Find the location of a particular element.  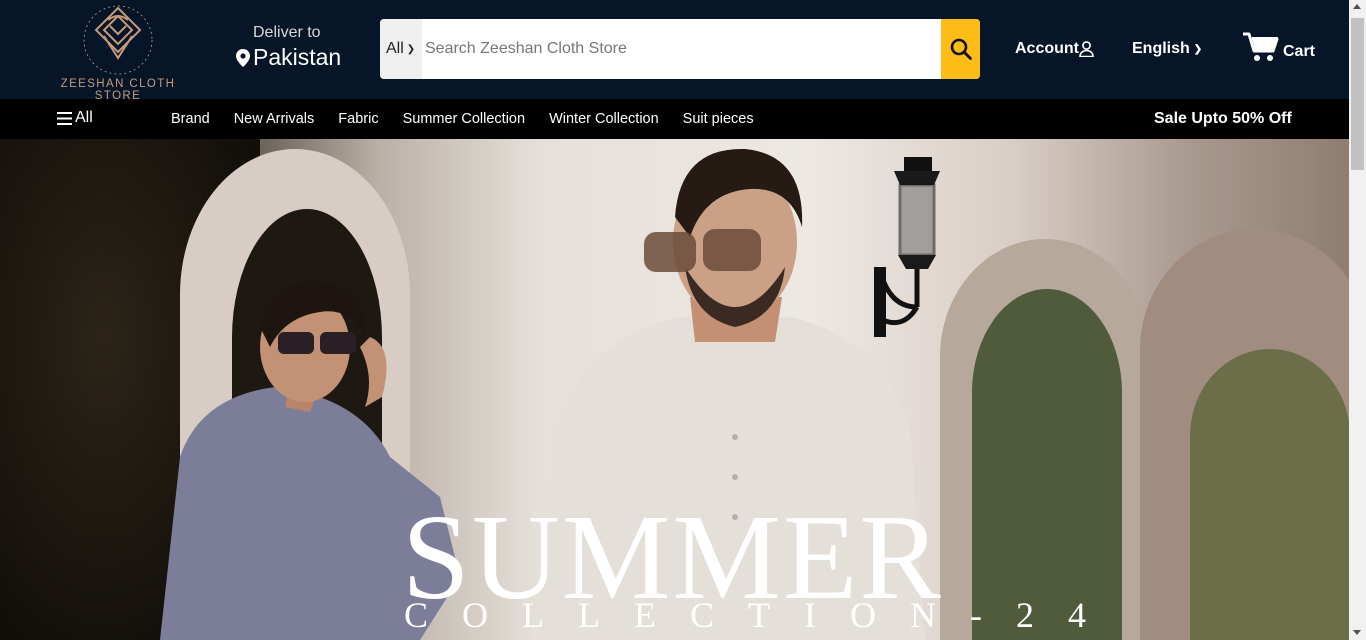

scroll-down-arrow-icon is located at coordinates (1357, 632).